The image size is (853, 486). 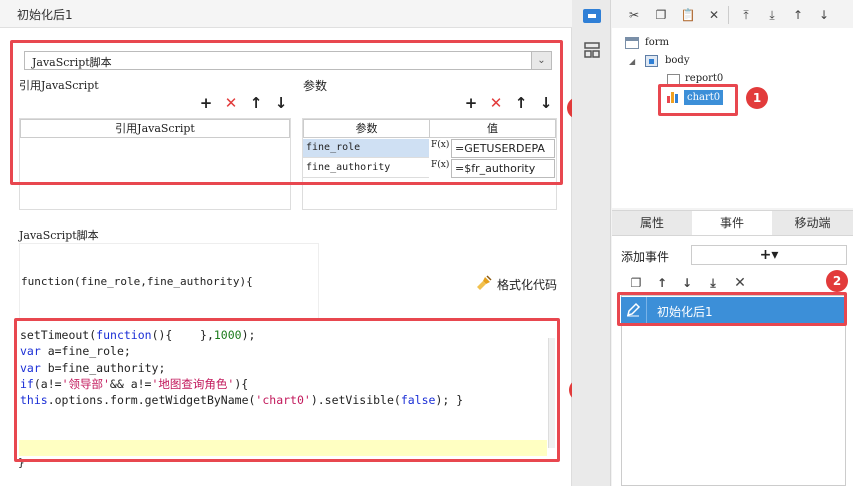 What do you see at coordinates (592, 16) in the screenshot?
I see `component-tree-tab-icon` at bounding box center [592, 16].